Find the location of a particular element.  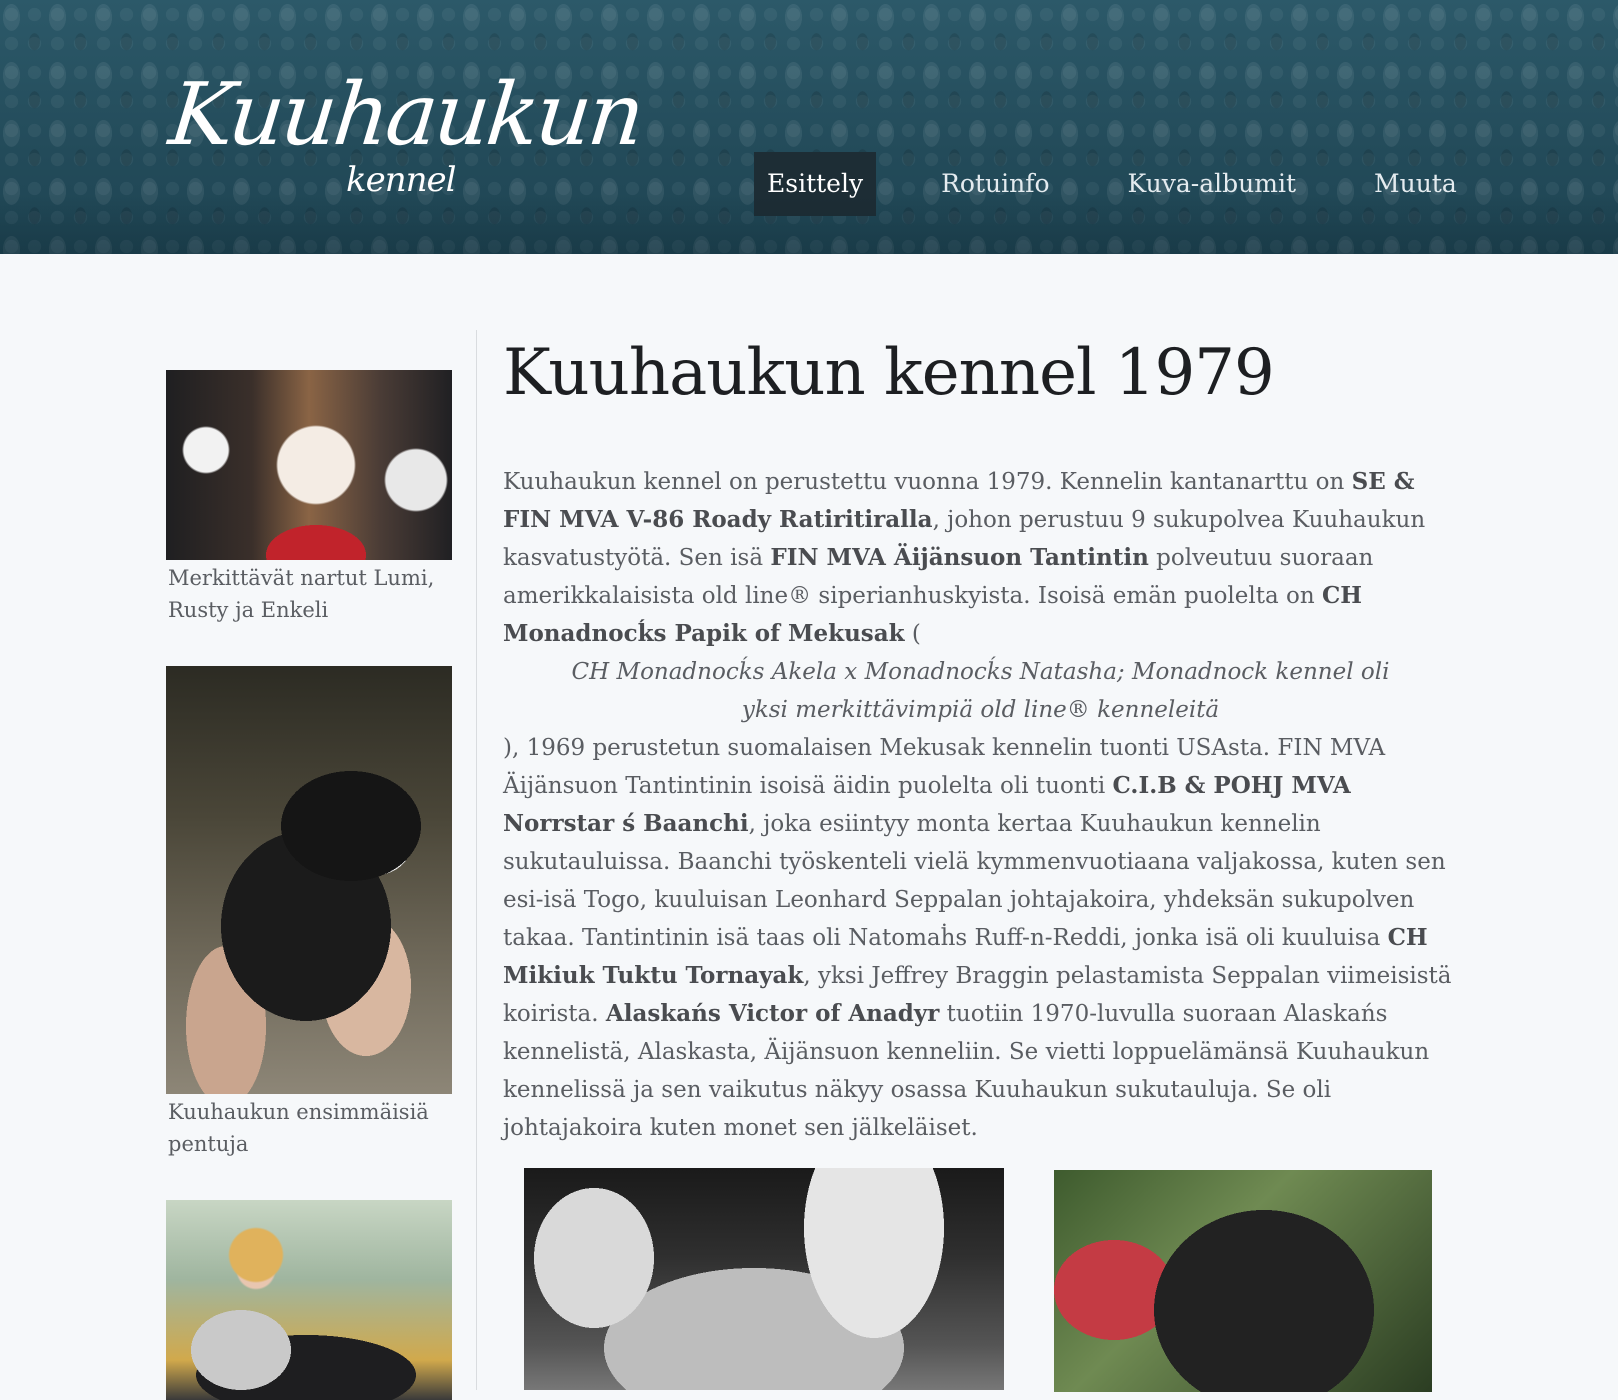

nav-item-muuta: Muuta is located at coordinates (1415, 184).